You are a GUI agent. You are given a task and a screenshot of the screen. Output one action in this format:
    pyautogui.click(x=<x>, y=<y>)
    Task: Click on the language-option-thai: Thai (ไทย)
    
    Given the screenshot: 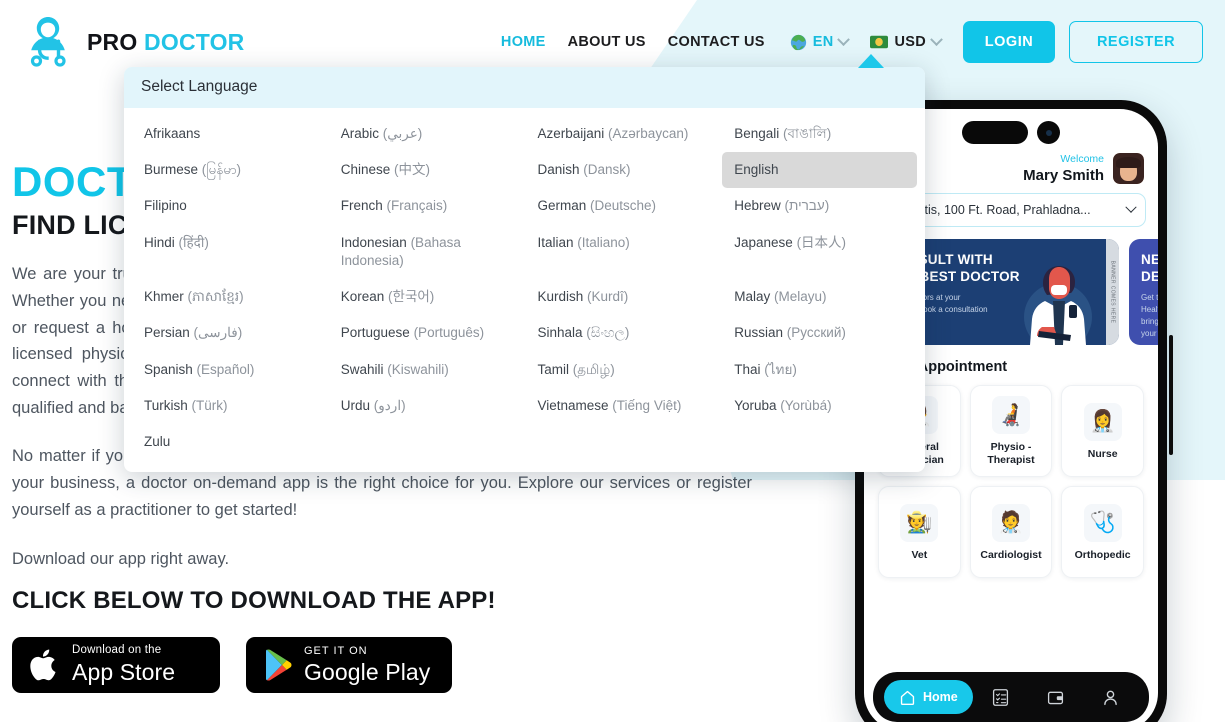 What is the action you would take?
    pyautogui.click(x=819, y=370)
    